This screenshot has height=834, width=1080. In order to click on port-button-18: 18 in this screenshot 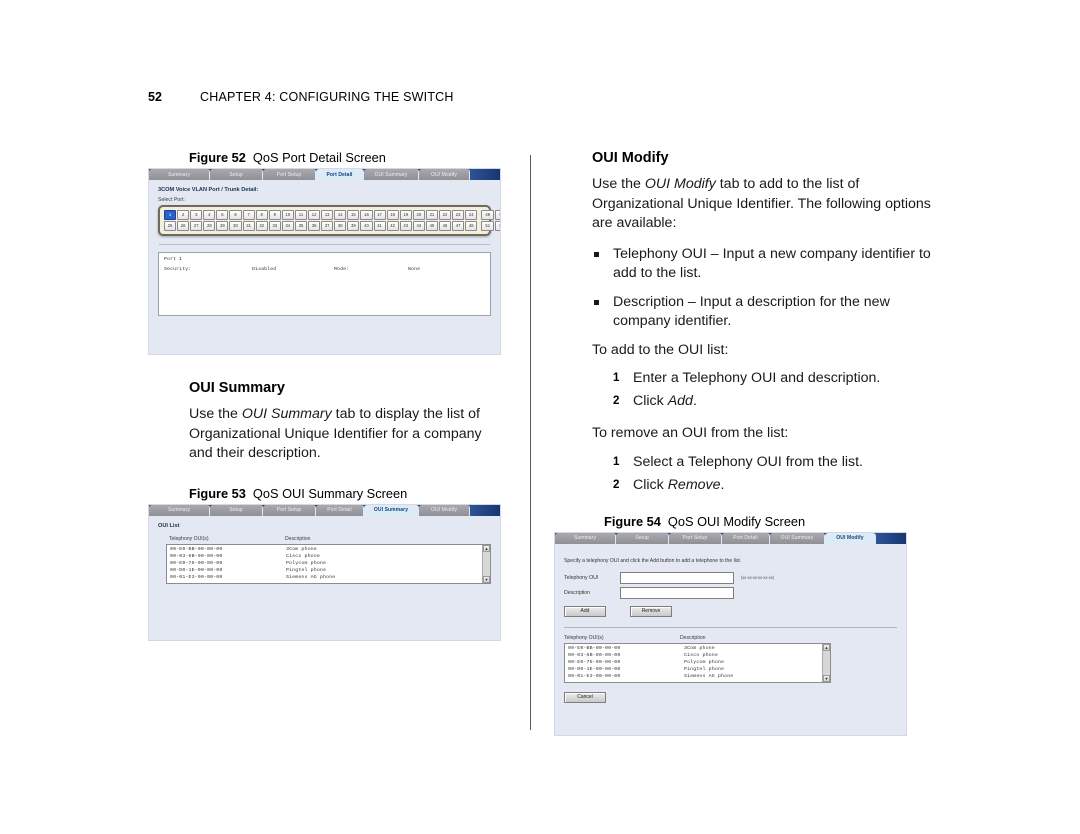, I will do `click(392, 215)`.